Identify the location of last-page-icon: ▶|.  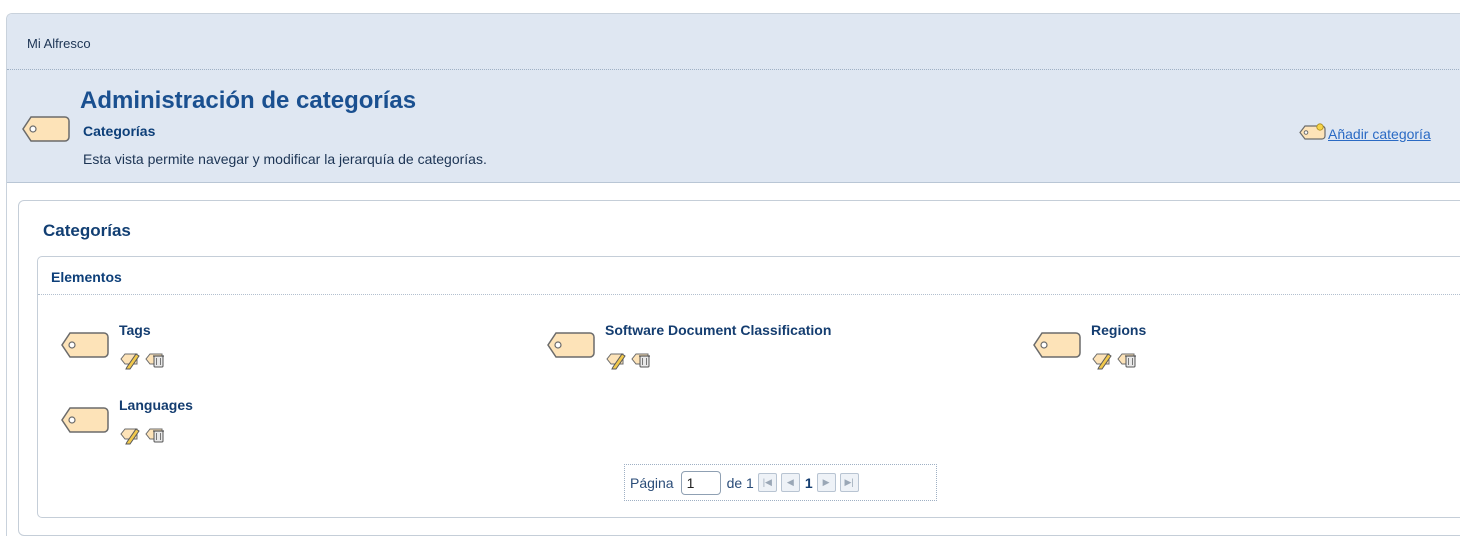
(849, 482).